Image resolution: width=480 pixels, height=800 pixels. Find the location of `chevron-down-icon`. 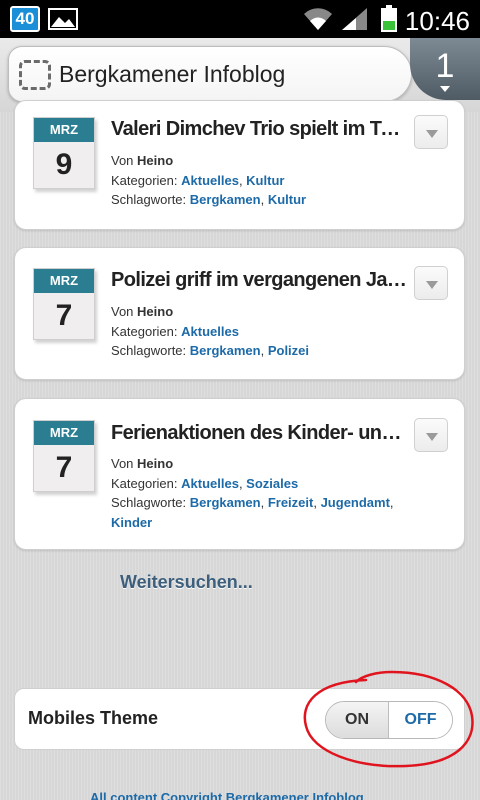

chevron-down-icon is located at coordinates (445, 89).